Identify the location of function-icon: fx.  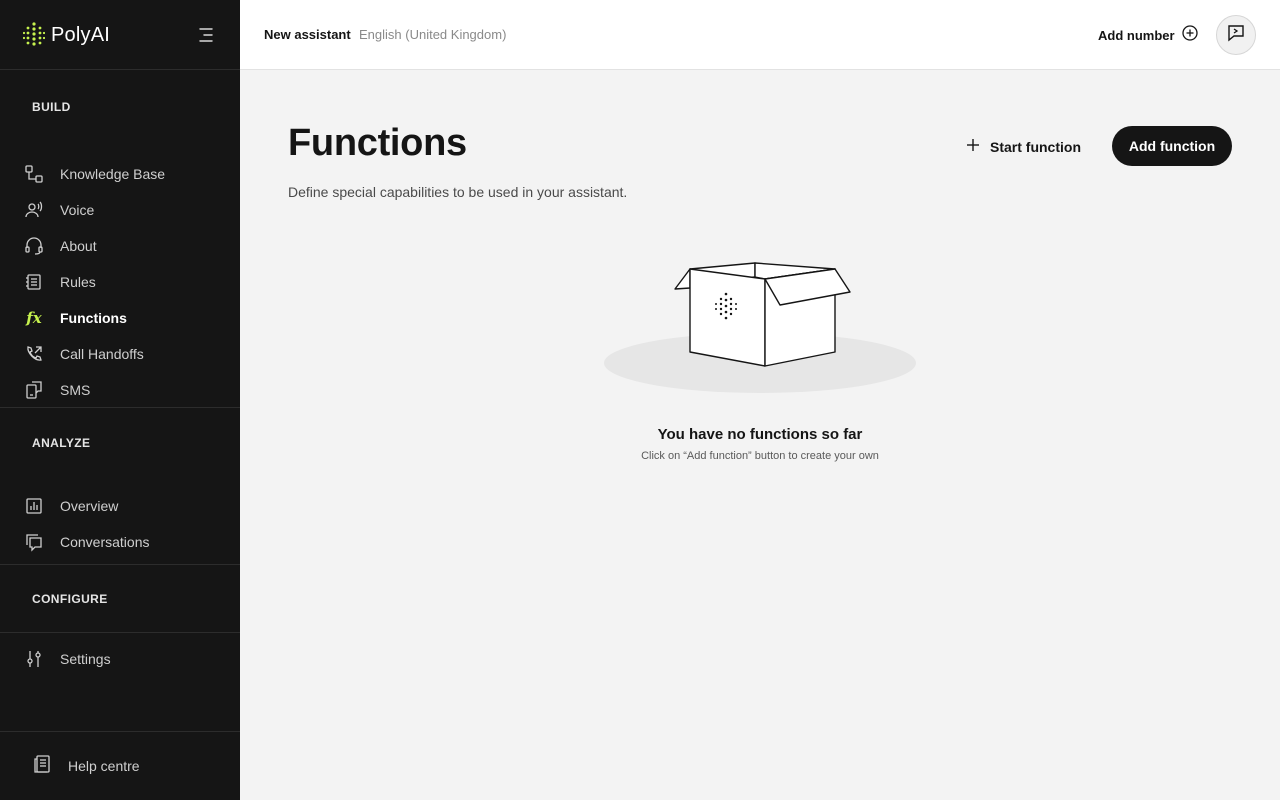
(34, 318).